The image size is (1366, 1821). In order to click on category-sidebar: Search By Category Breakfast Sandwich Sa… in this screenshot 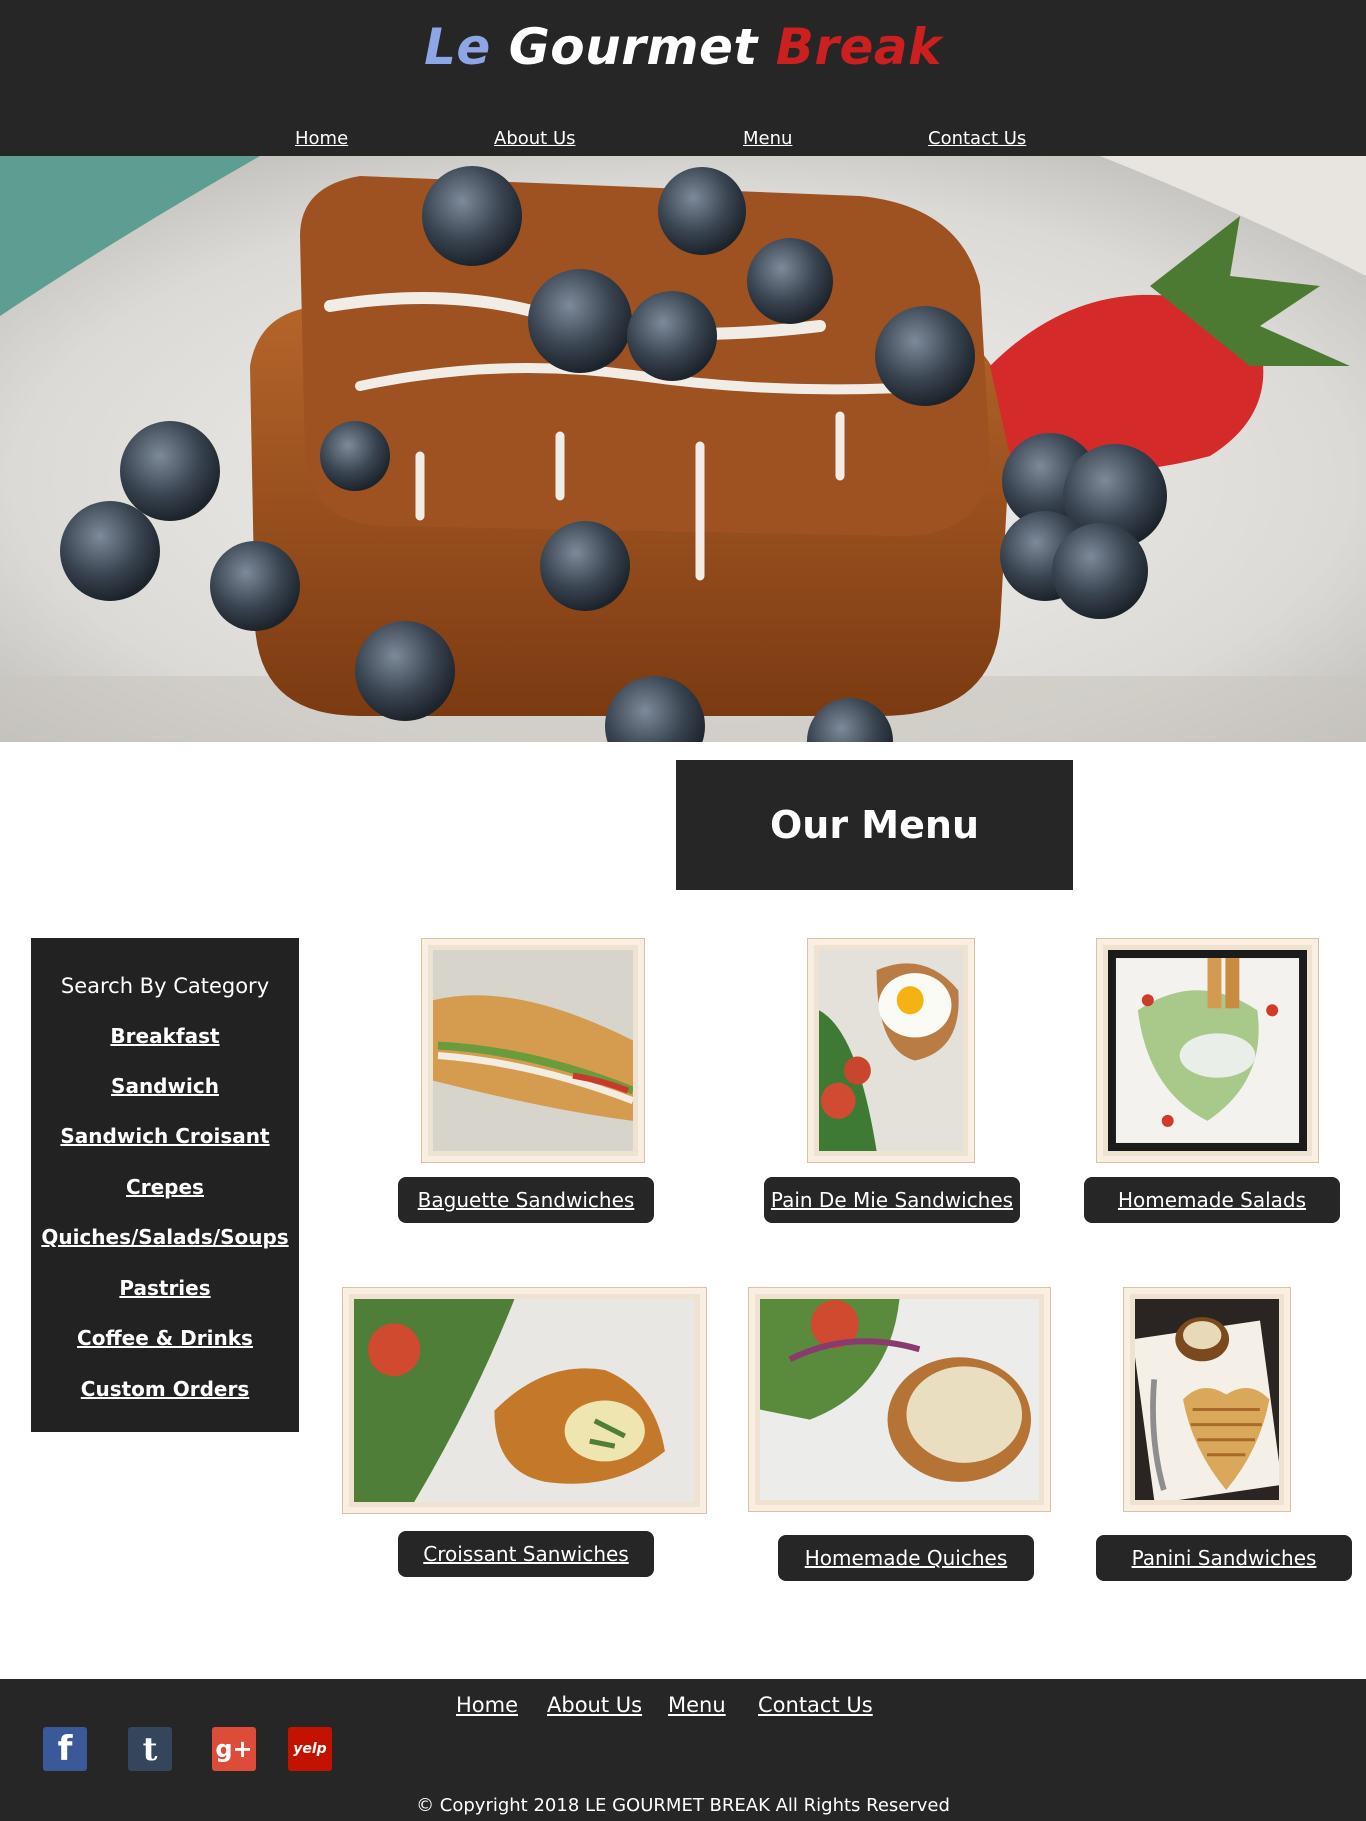, I will do `click(165, 1185)`.